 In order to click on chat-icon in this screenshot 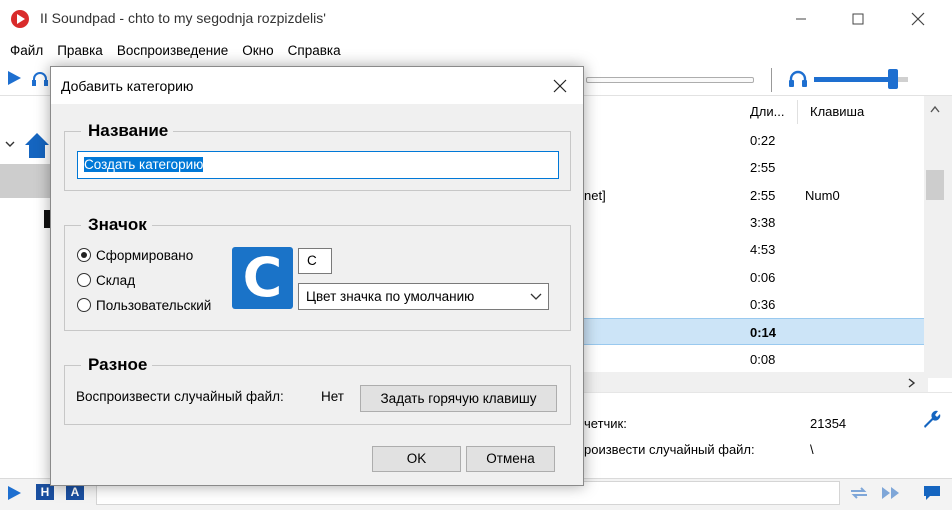, I will do `click(932, 494)`.